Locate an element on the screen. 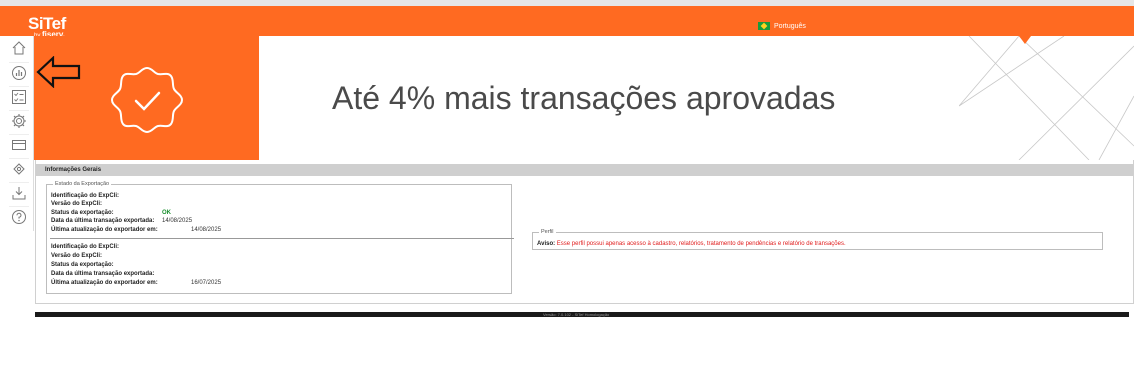 The width and height of the screenshot is (1134, 387). expcli-id-label-2: Identificação do ExpCli: is located at coordinates (85, 247).